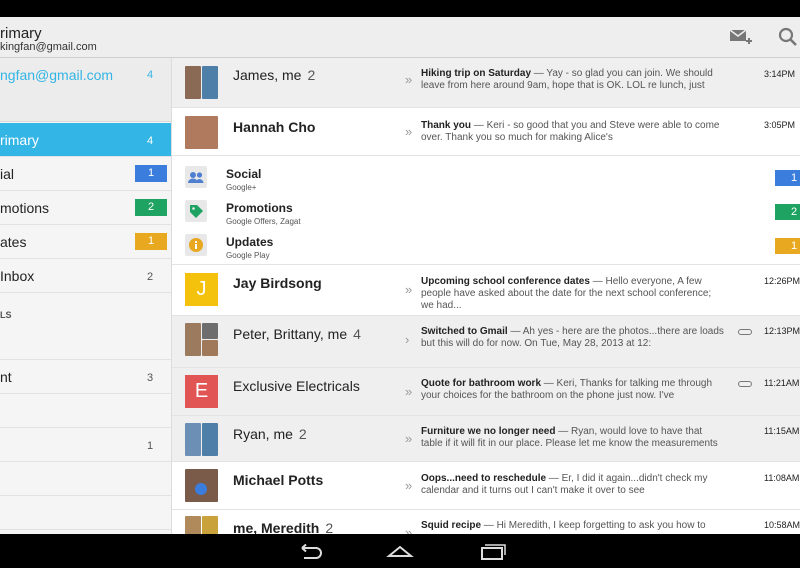  Describe the element at coordinates (250, 242) in the screenshot. I see `category-name: Updates` at that location.